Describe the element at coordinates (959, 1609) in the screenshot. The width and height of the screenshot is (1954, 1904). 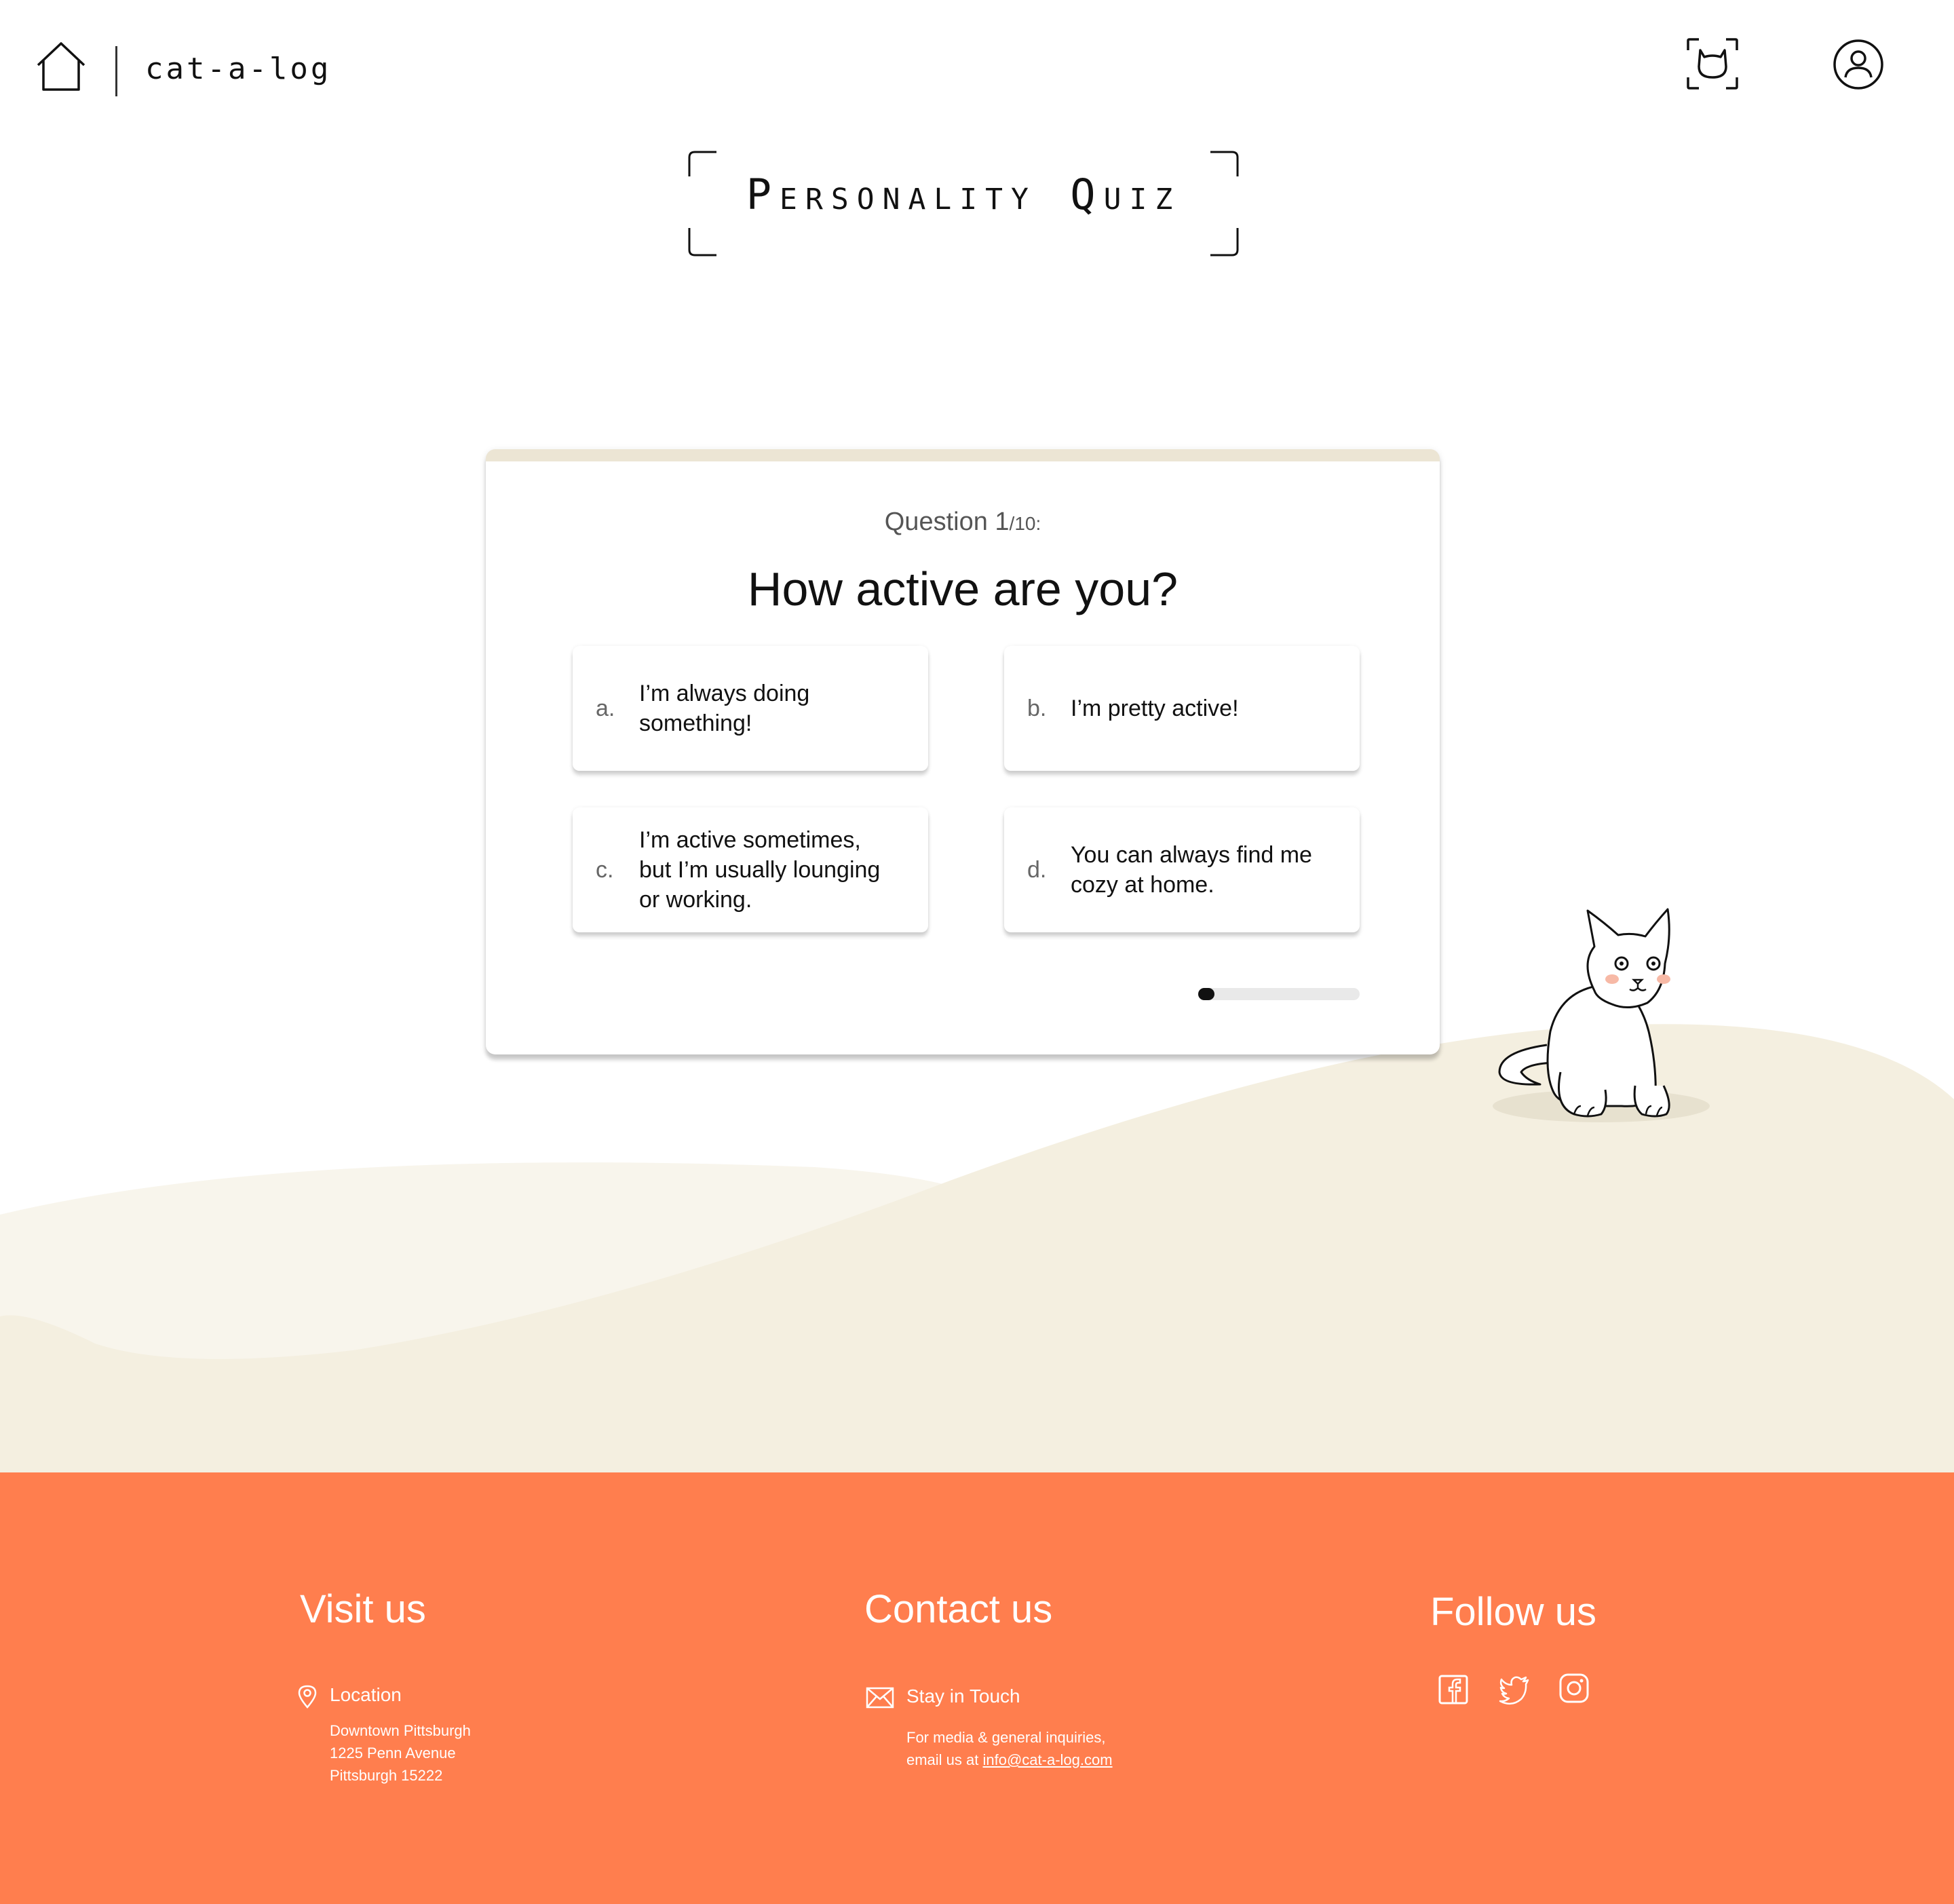
I see `contact-us-heading: Contact us` at that location.